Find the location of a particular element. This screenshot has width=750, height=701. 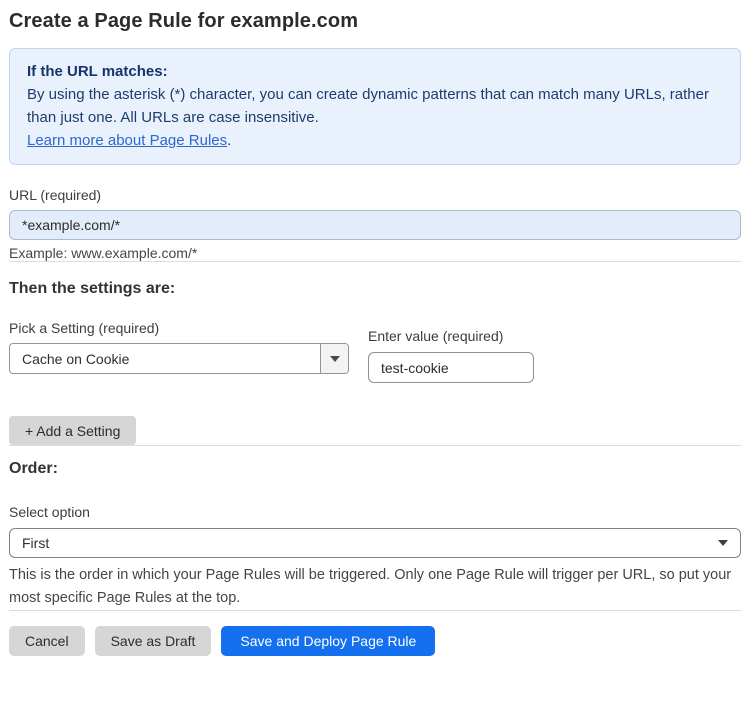

url-example-helper: Example: www.example.com/* is located at coordinates (103, 253).